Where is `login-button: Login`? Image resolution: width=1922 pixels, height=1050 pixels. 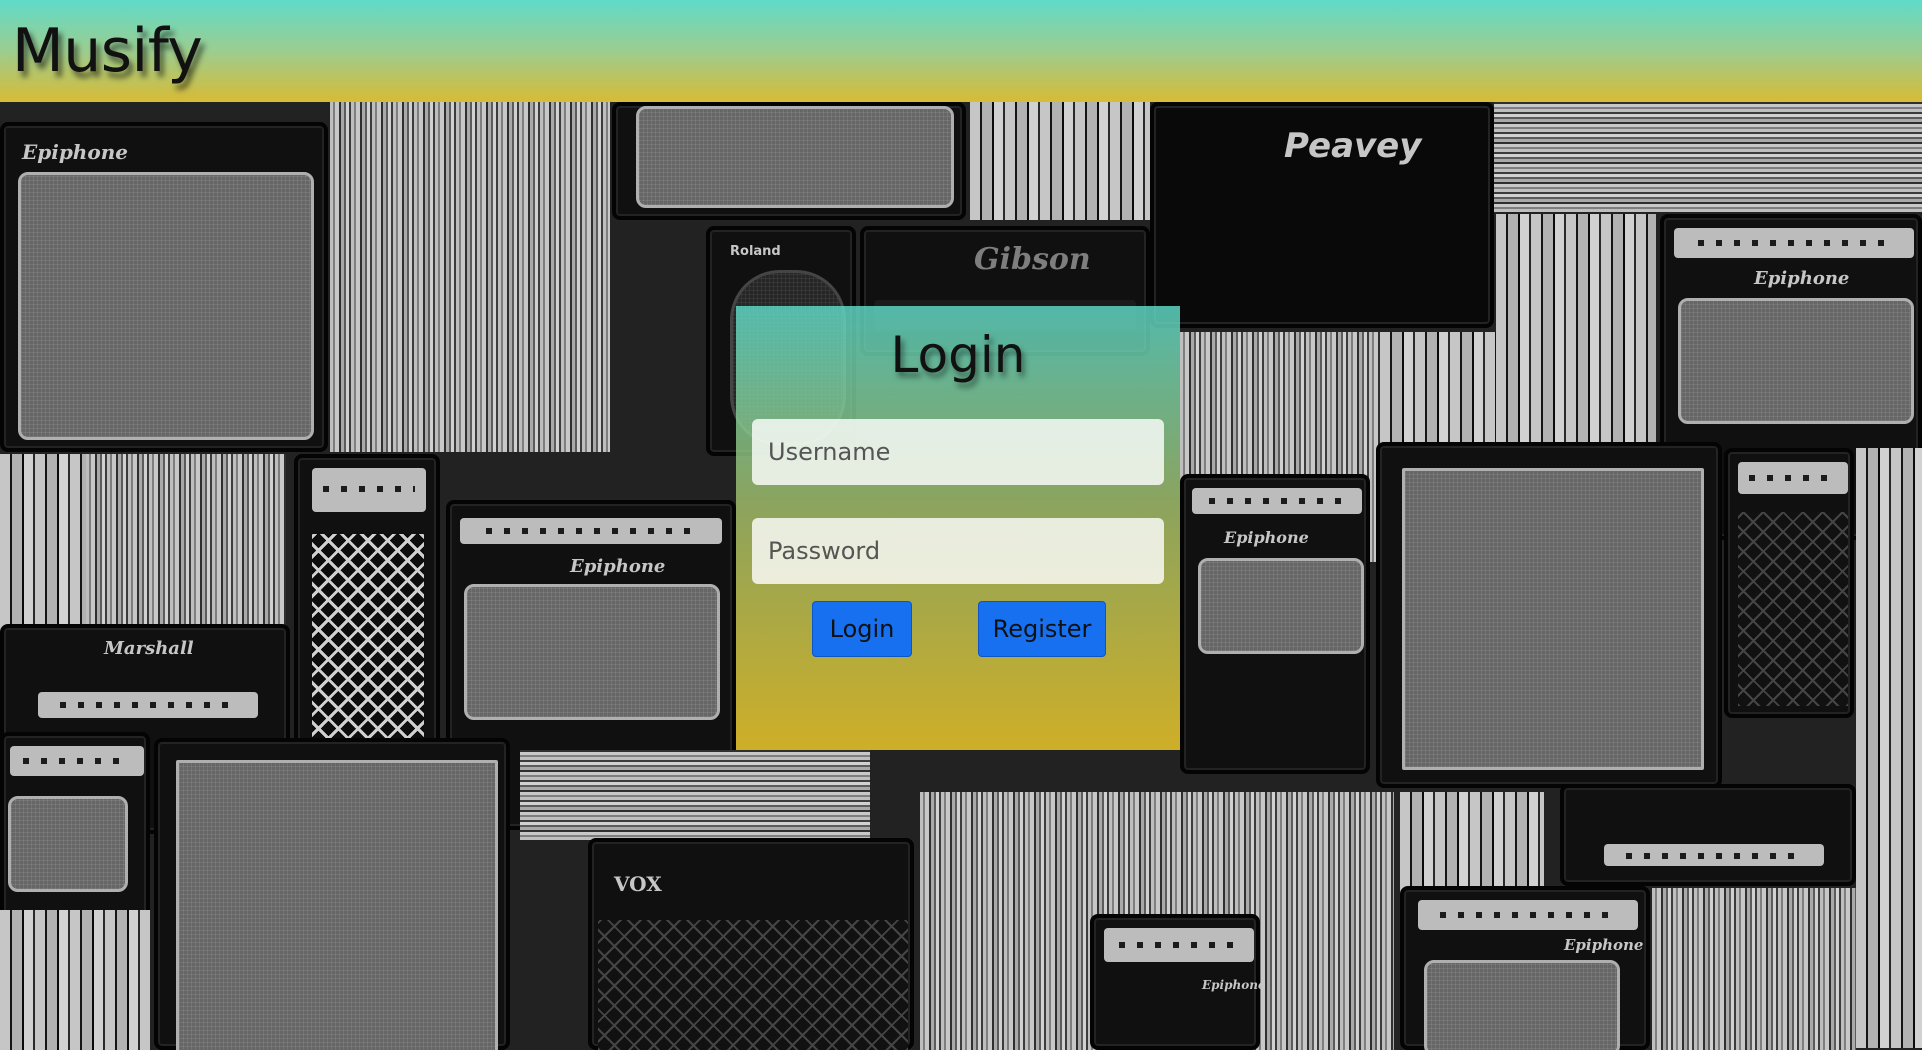 login-button: Login is located at coordinates (862, 629).